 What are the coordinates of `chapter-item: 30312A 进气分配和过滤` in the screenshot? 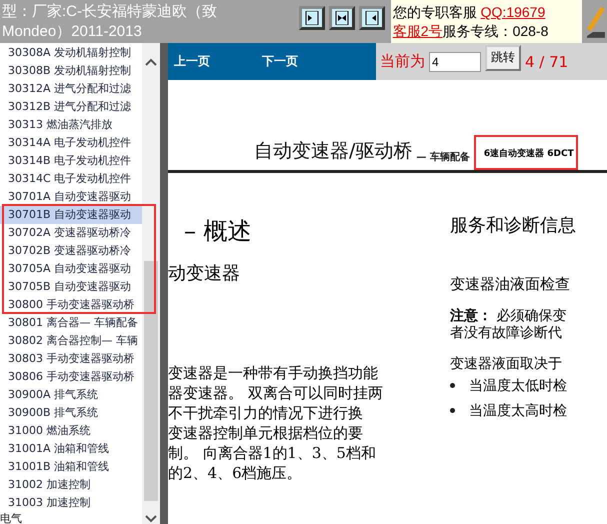 It's located at (71, 89).